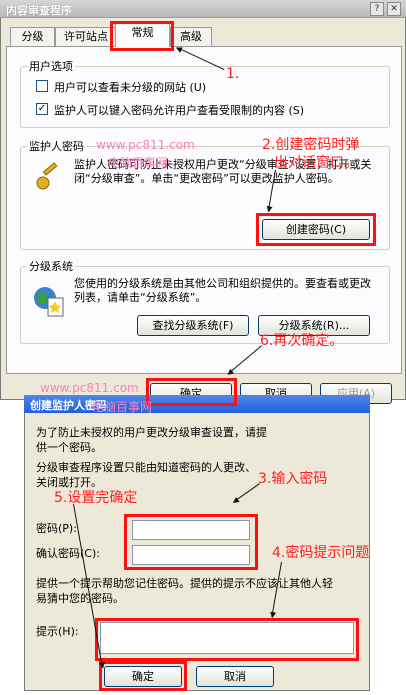 This screenshot has width=406, height=695. I want to click on highlight-password, so click(191, 542).